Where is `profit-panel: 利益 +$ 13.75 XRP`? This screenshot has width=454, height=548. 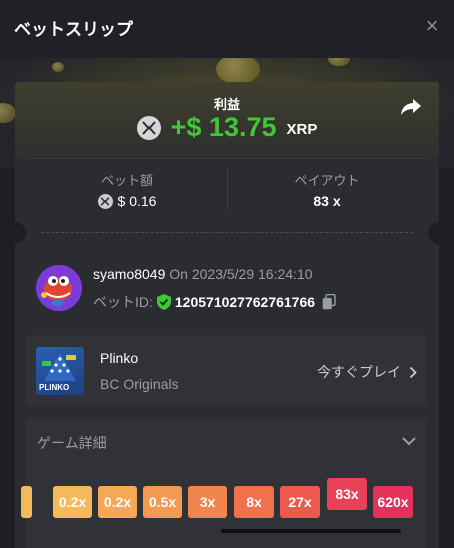
profit-panel: 利益 +$ 13.75 XRP is located at coordinates (227, 120).